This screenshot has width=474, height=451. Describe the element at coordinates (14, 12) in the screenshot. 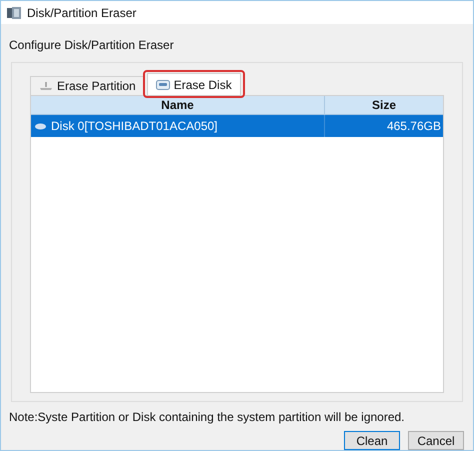

I see `eraser-app-icon` at that location.